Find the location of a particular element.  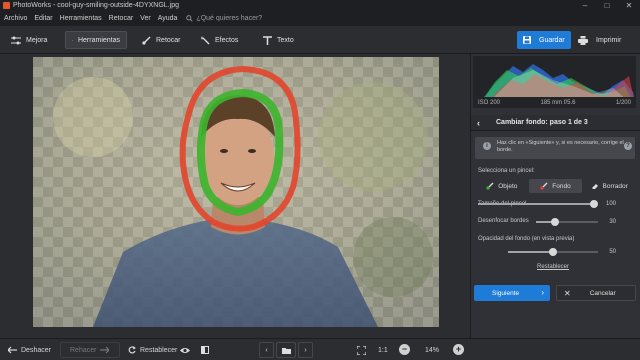

panel-reset-link: Restablecer is located at coordinates (553, 267).